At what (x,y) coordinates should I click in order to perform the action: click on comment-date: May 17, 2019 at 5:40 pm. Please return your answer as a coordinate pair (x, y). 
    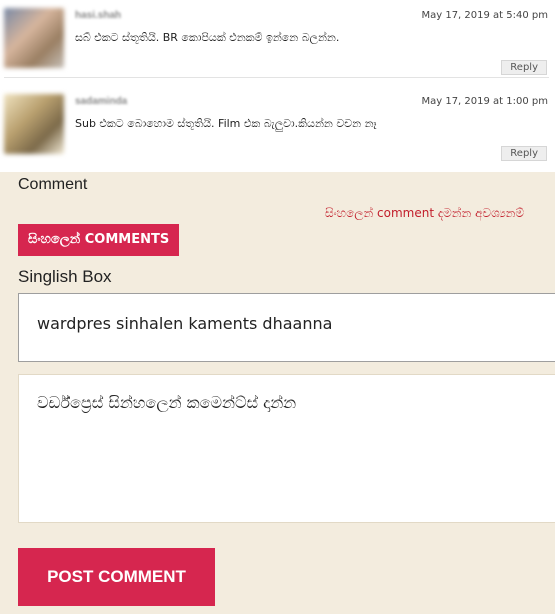
    Looking at the image, I should click on (484, 15).